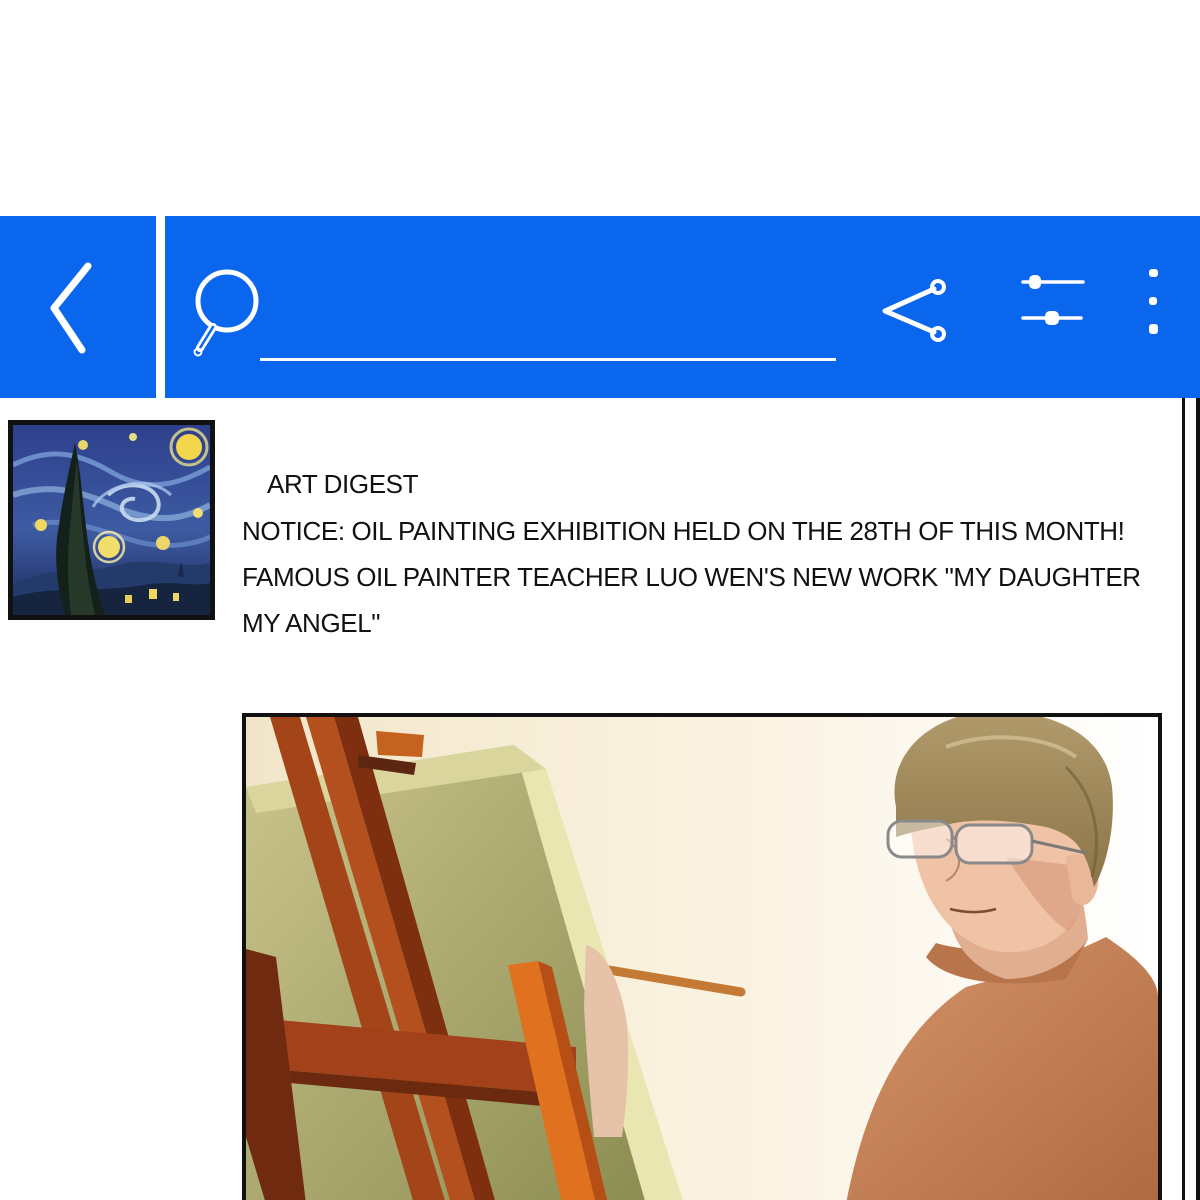 Image resolution: width=1200 pixels, height=1200 pixels. I want to click on frame-edge, so click(1191, 799).